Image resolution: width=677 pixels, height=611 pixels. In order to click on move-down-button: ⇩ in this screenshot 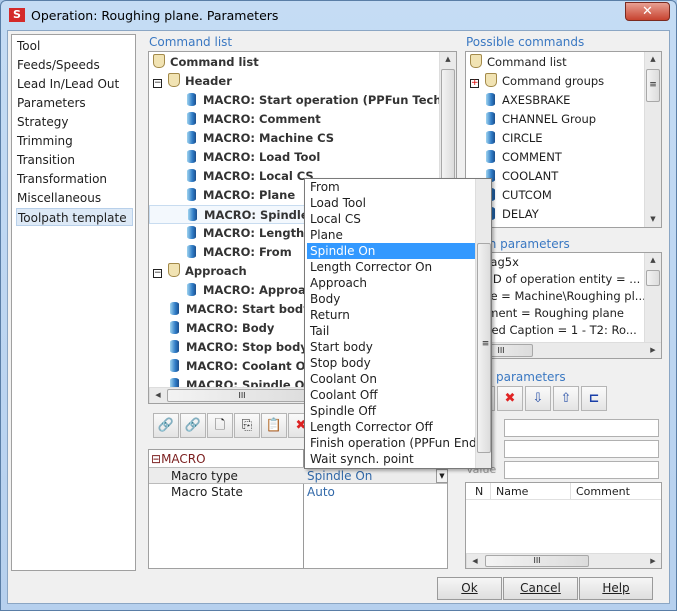, I will do `click(538, 398)`.